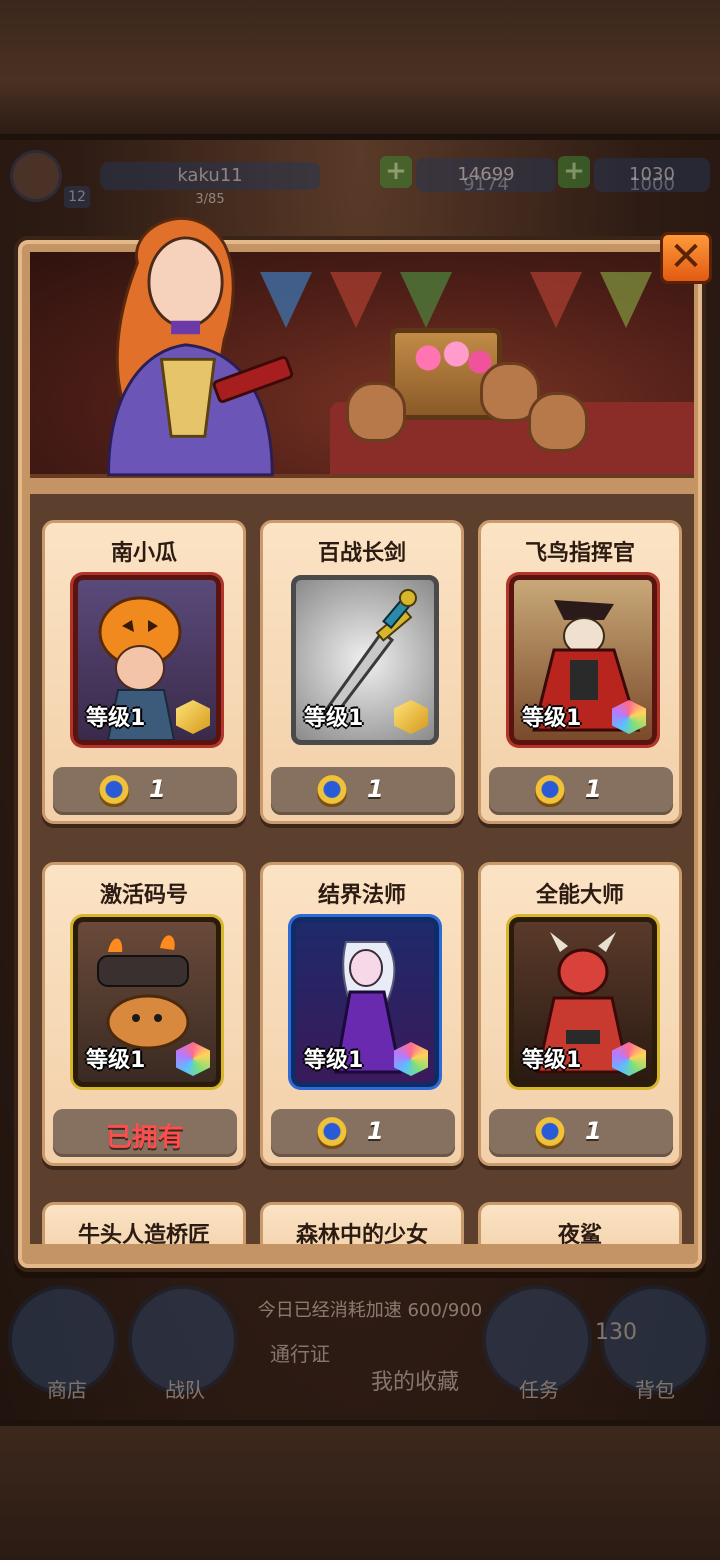 The height and width of the screenshot is (1560, 720). What do you see at coordinates (370, 1310) in the screenshot?
I see `daily-hint-text: 今日已经消耗加速 600/900` at bounding box center [370, 1310].